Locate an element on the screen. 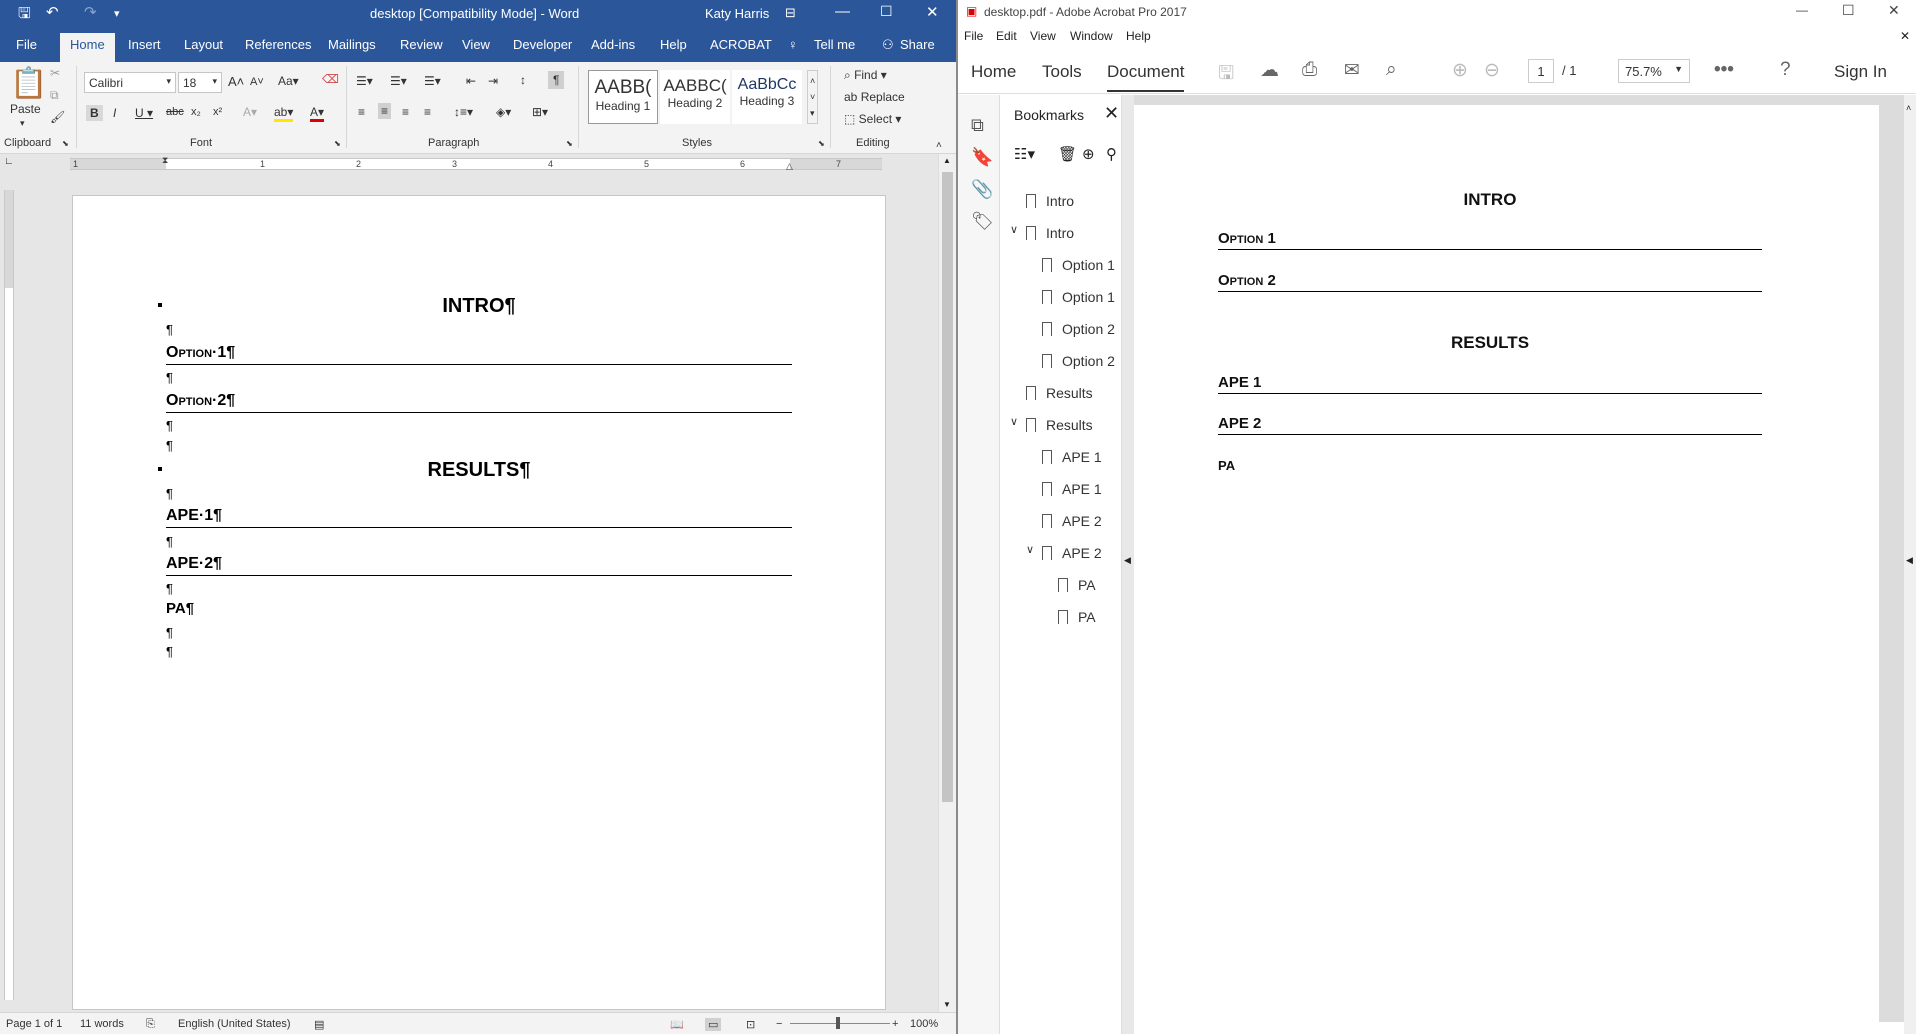 Image resolution: width=1916 pixels, height=1034 pixels. borders-icon: ⊞▾ is located at coordinates (540, 112).